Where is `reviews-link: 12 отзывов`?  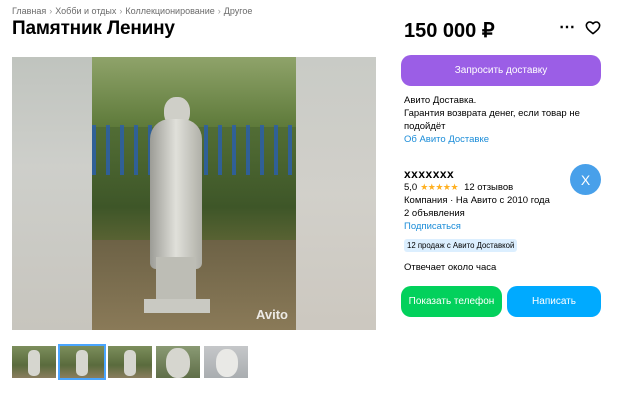
reviews-link: 12 отзывов is located at coordinates (488, 187).